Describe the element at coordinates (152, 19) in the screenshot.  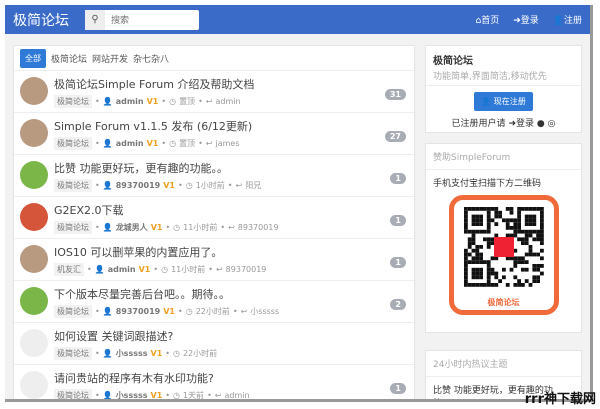
I see `search-input` at that location.